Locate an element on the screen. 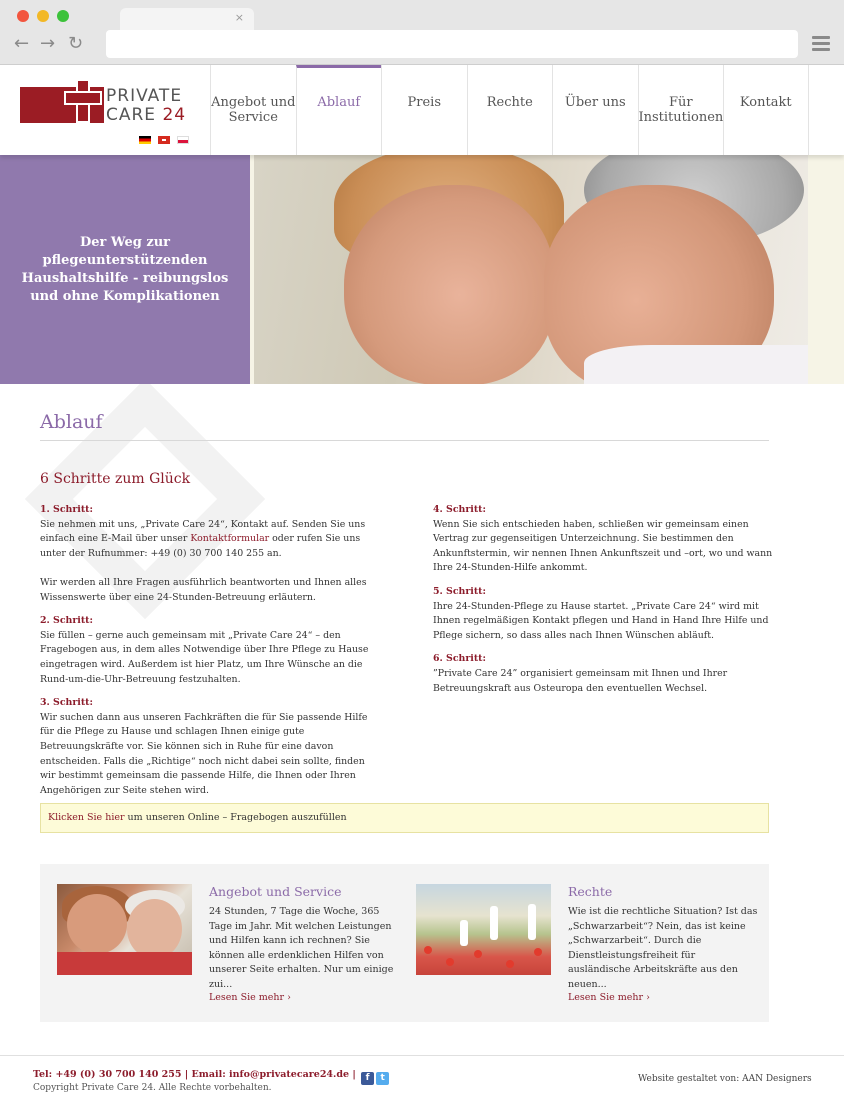  step-heading: 6. Schritt: is located at coordinates (459, 659).